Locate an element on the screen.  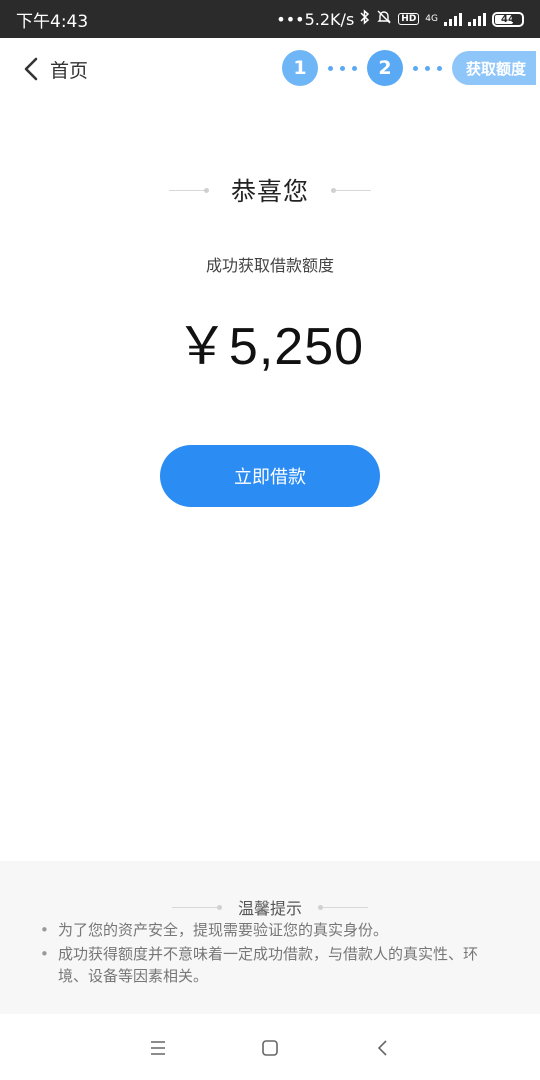
congrats-header: 恭喜您 is located at coordinates (270, 190).